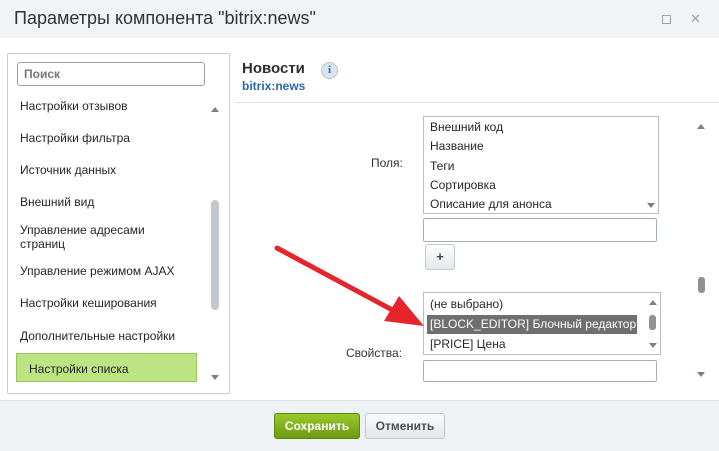  I want to click on callout-arrow, so click(349, 285).